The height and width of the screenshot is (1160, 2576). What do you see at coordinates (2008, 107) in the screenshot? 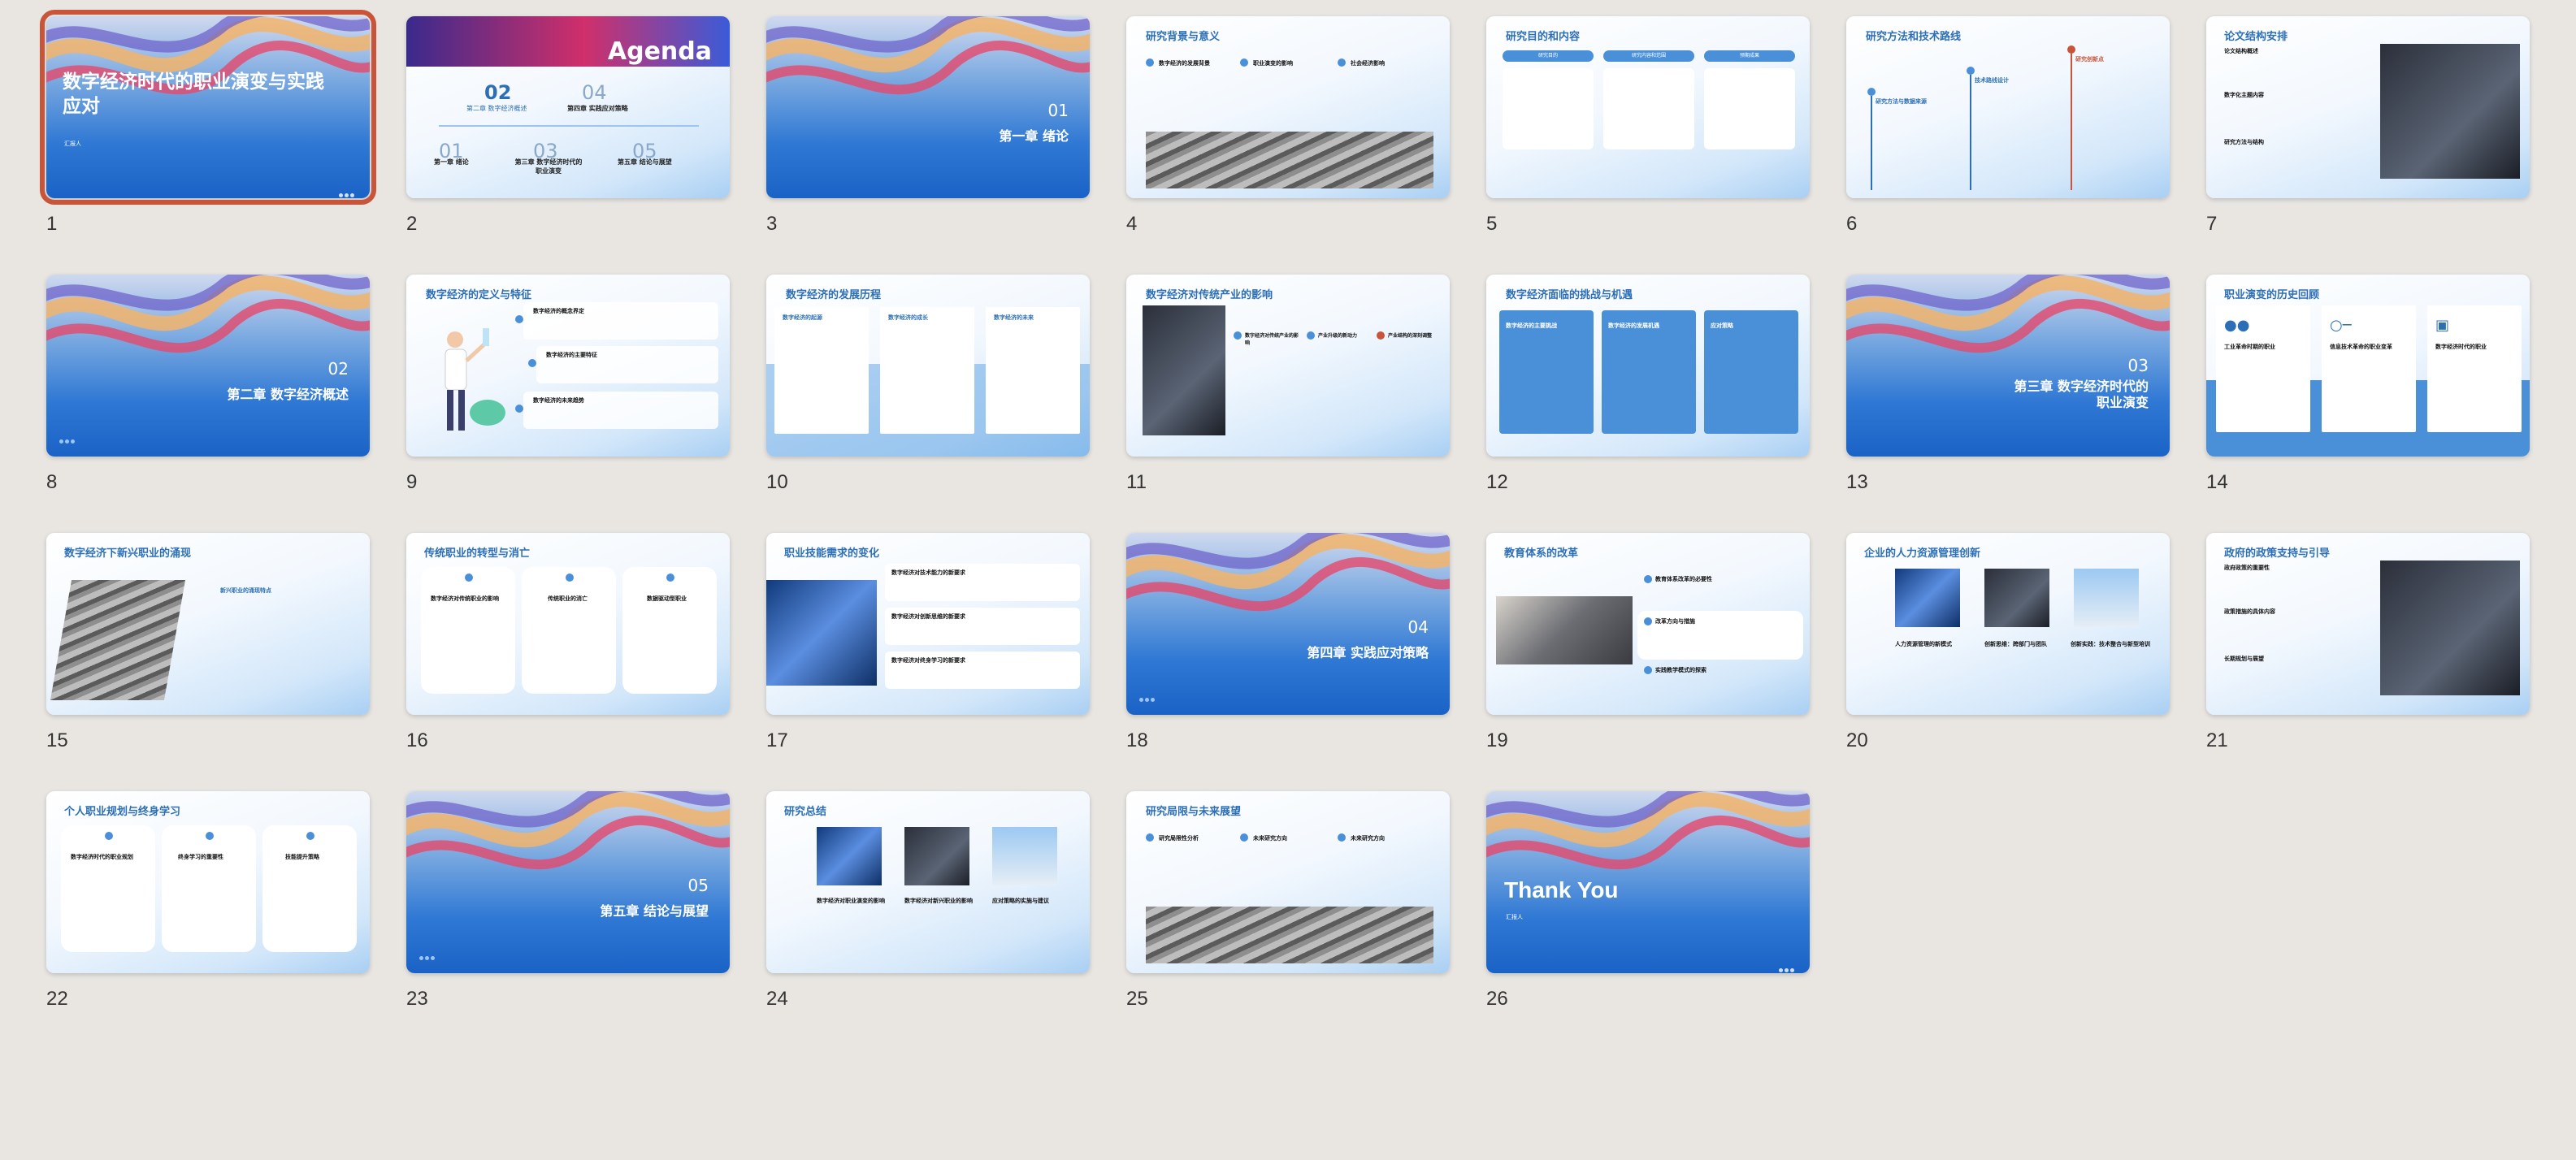
I see `slide-thumbnail-6: 研究方法和技术路线 研究方法与数据来源 技术路线设计 研究创新点` at bounding box center [2008, 107].